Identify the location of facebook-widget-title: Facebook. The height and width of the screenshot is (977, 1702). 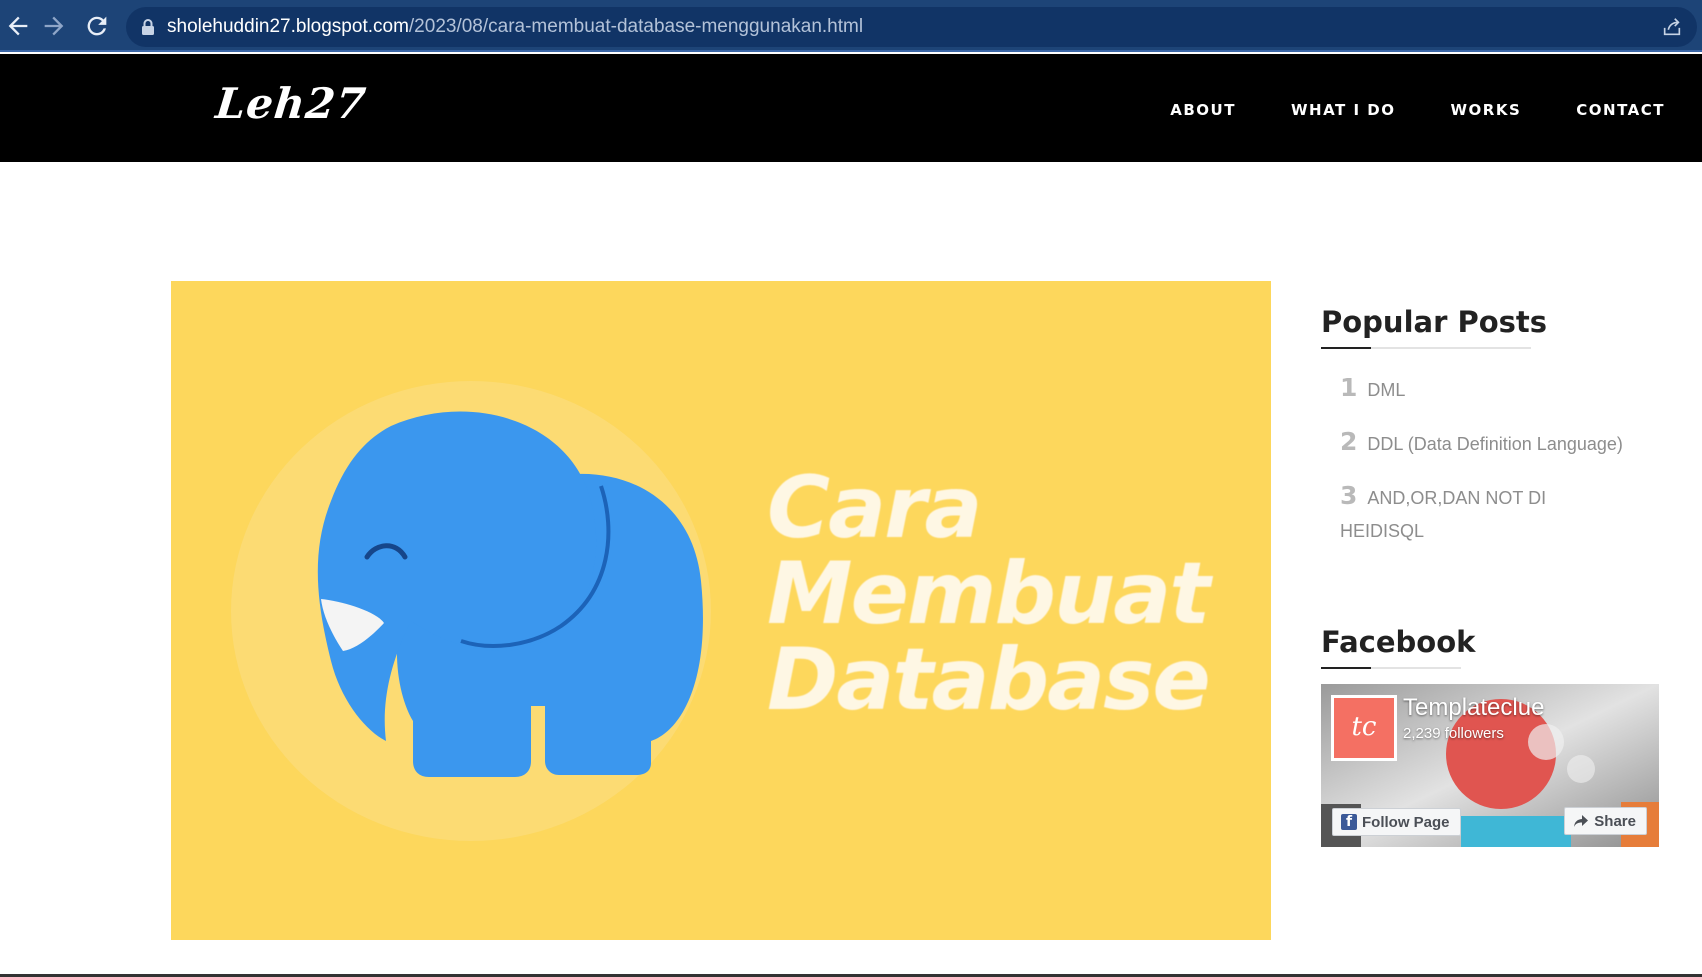
(1398, 642).